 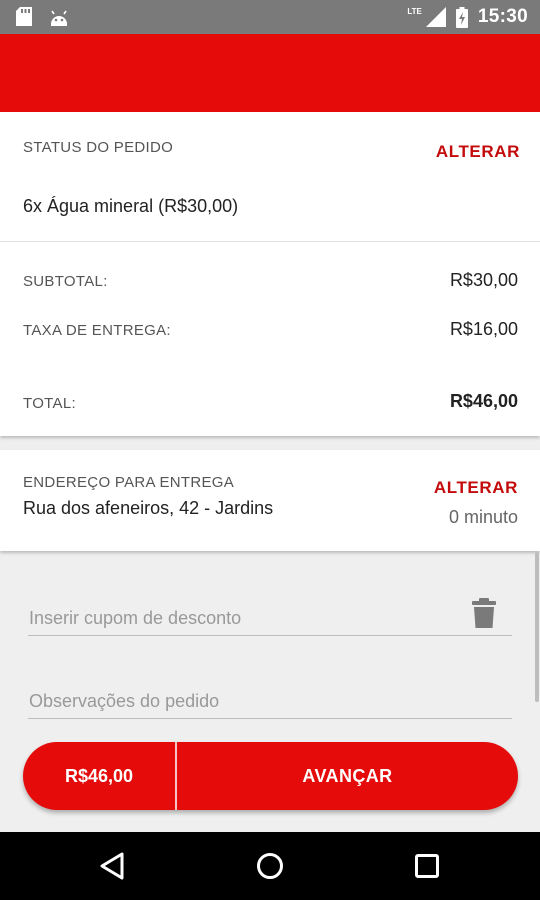 What do you see at coordinates (484, 613) in the screenshot?
I see `trash-icon` at bounding box center [484, 613].